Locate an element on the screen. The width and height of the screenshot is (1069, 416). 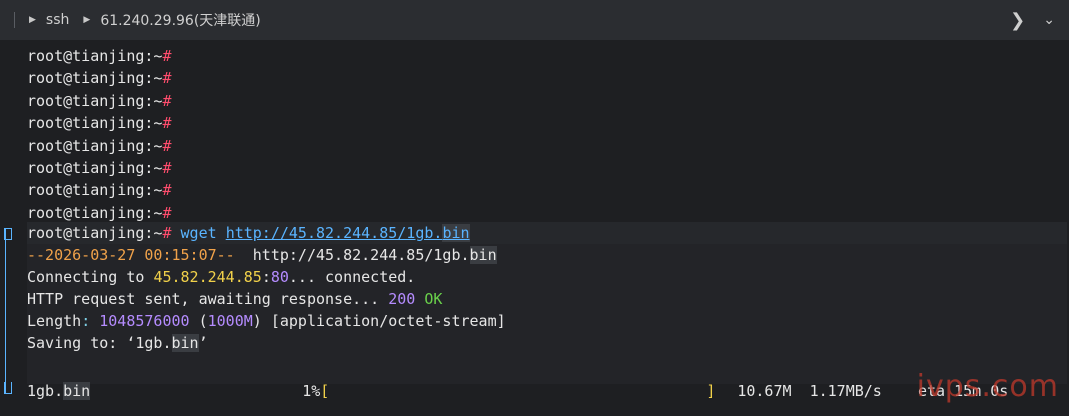
watermark-logo: ivps.com is located at coordinates (987, 386).